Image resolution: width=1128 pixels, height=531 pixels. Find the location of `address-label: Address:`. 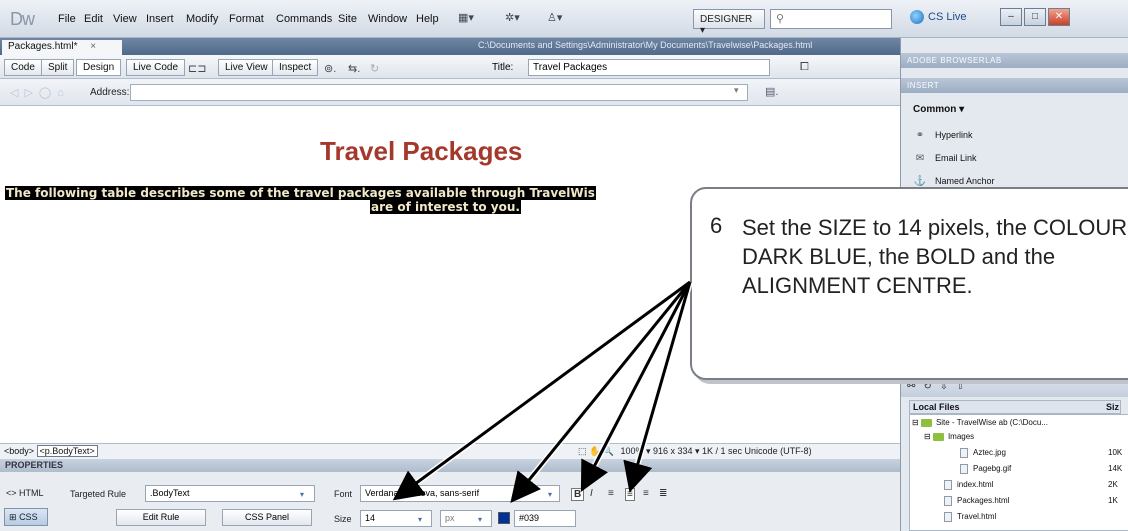

address-label: Address: is located at coordinates (110, 92).